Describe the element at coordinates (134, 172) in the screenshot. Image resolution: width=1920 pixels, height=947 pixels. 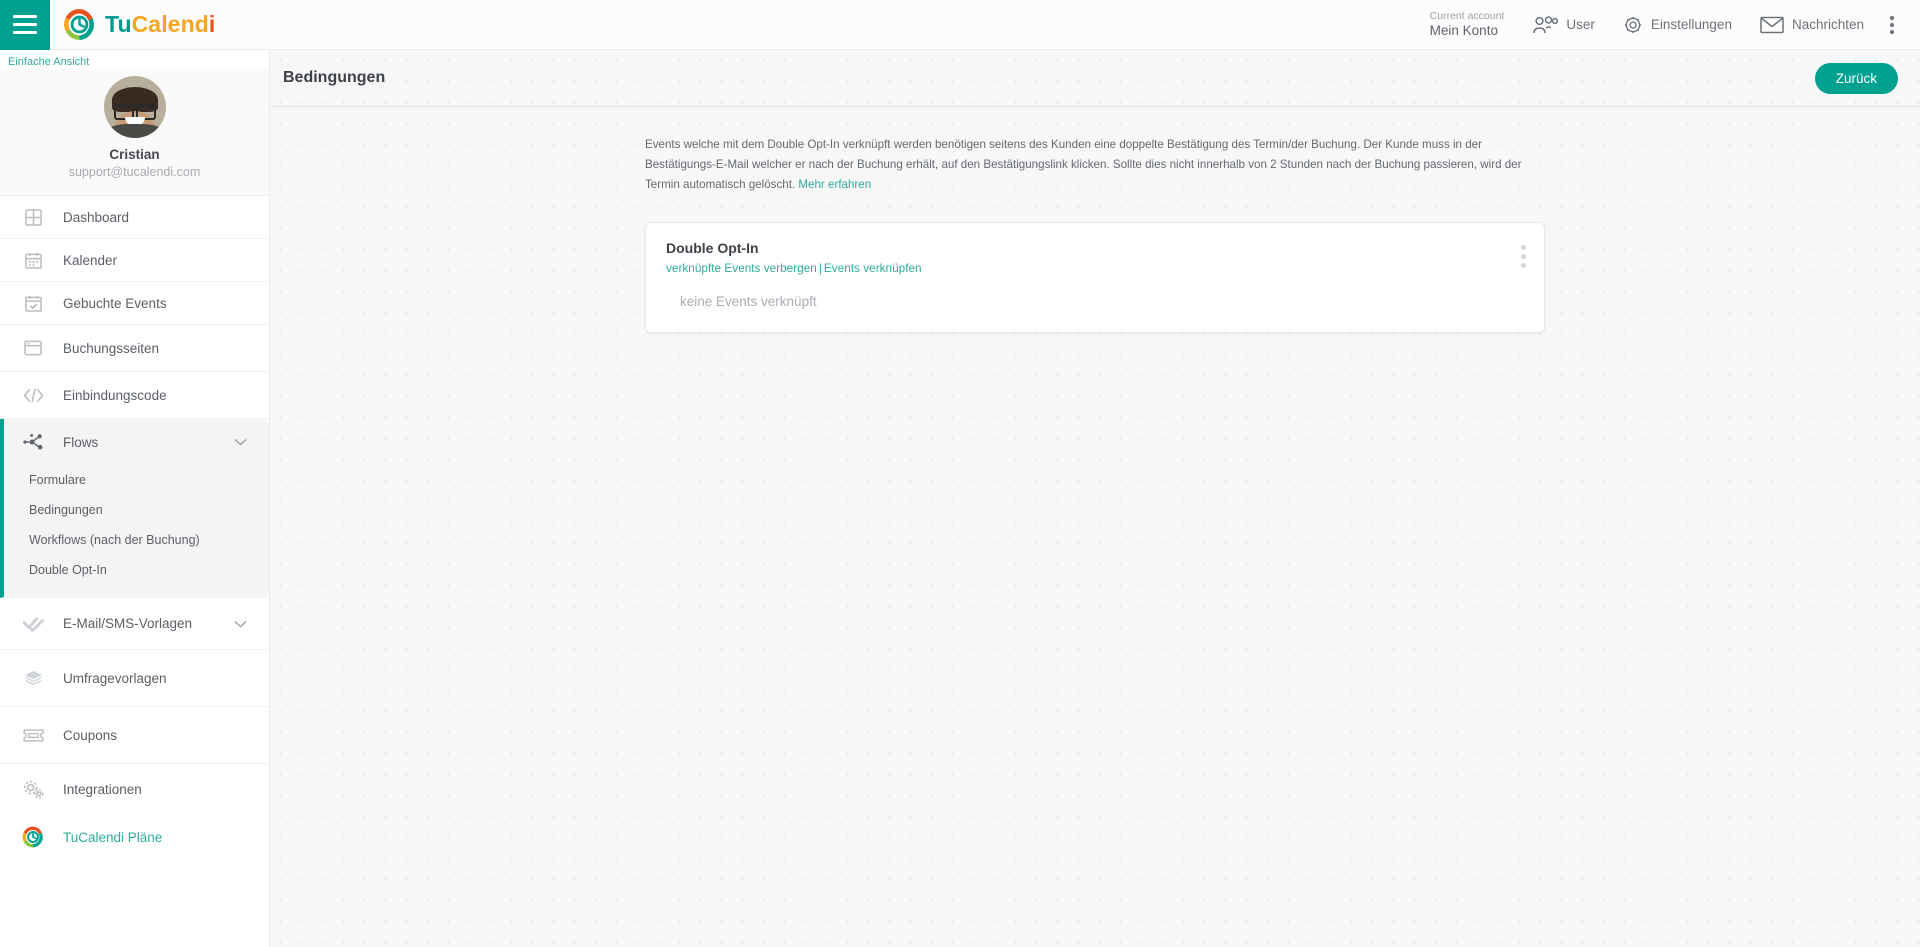
I see `profile-email: support@tucalendi.com` at that location.